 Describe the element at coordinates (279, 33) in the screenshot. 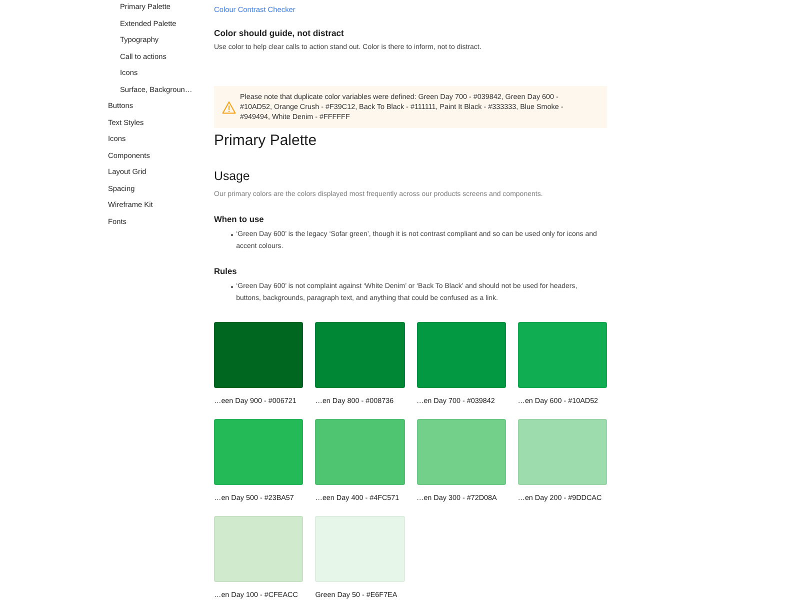

I see `section-heading: Color should guide, not distract` at that location.